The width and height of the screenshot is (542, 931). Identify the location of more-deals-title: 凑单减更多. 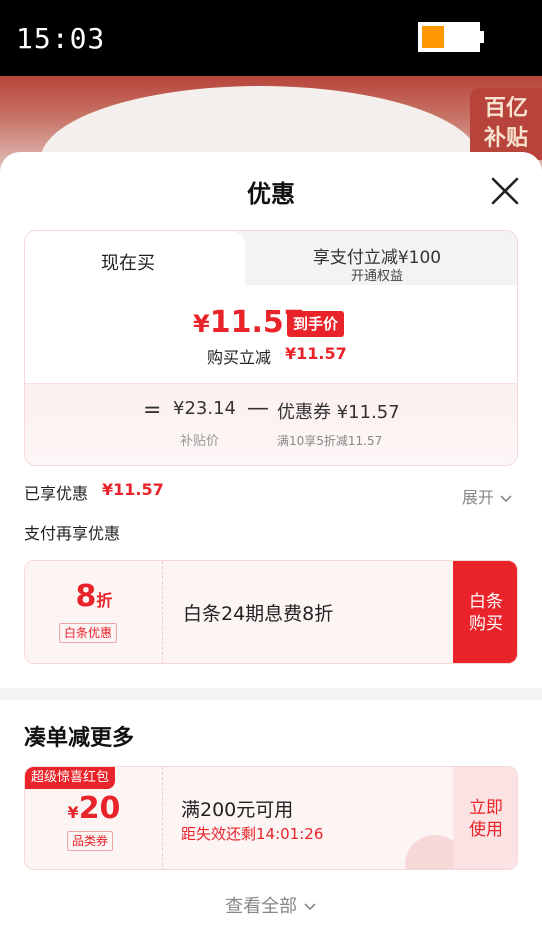
(79, 738).